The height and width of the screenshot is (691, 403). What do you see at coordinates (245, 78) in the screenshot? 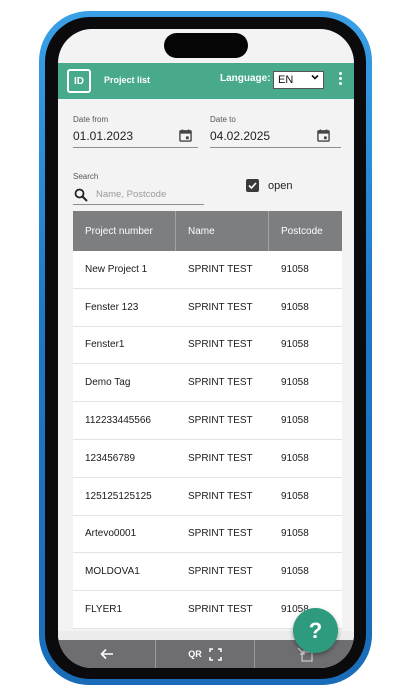
I see `language-label: Language:` at bounding box center [245, 78].